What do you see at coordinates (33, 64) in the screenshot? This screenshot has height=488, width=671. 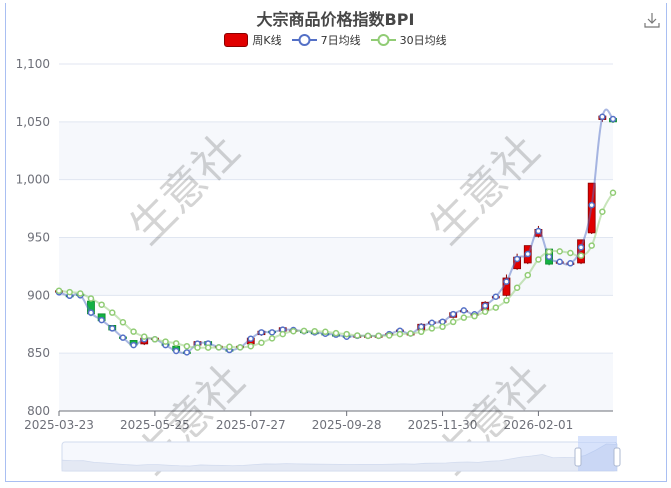 I see `y-tick-label: 1,100` at bounding box center [33, 64].